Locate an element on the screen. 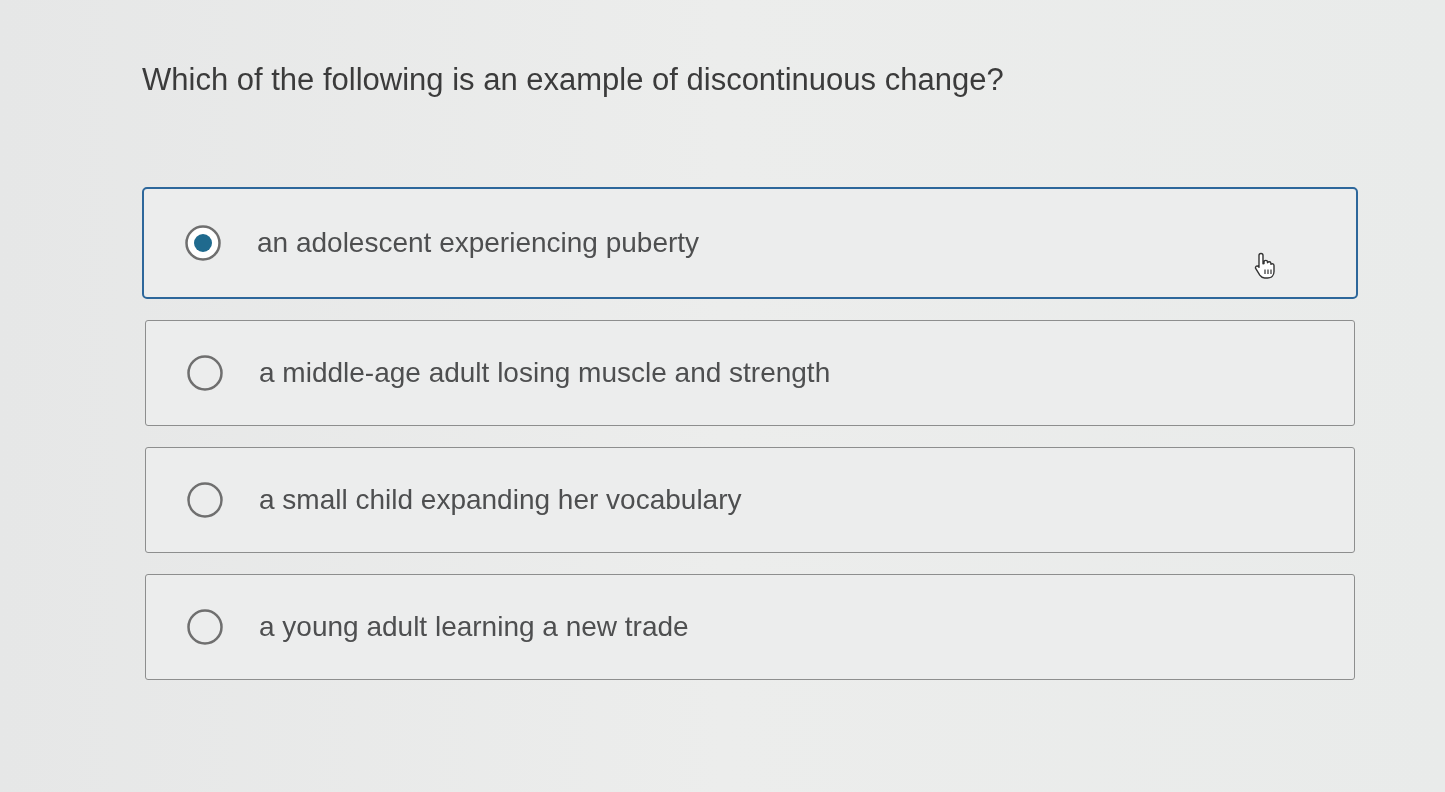  answer-option: a middle-age adult losing muscle and strength is located at coordinates (750, 373).